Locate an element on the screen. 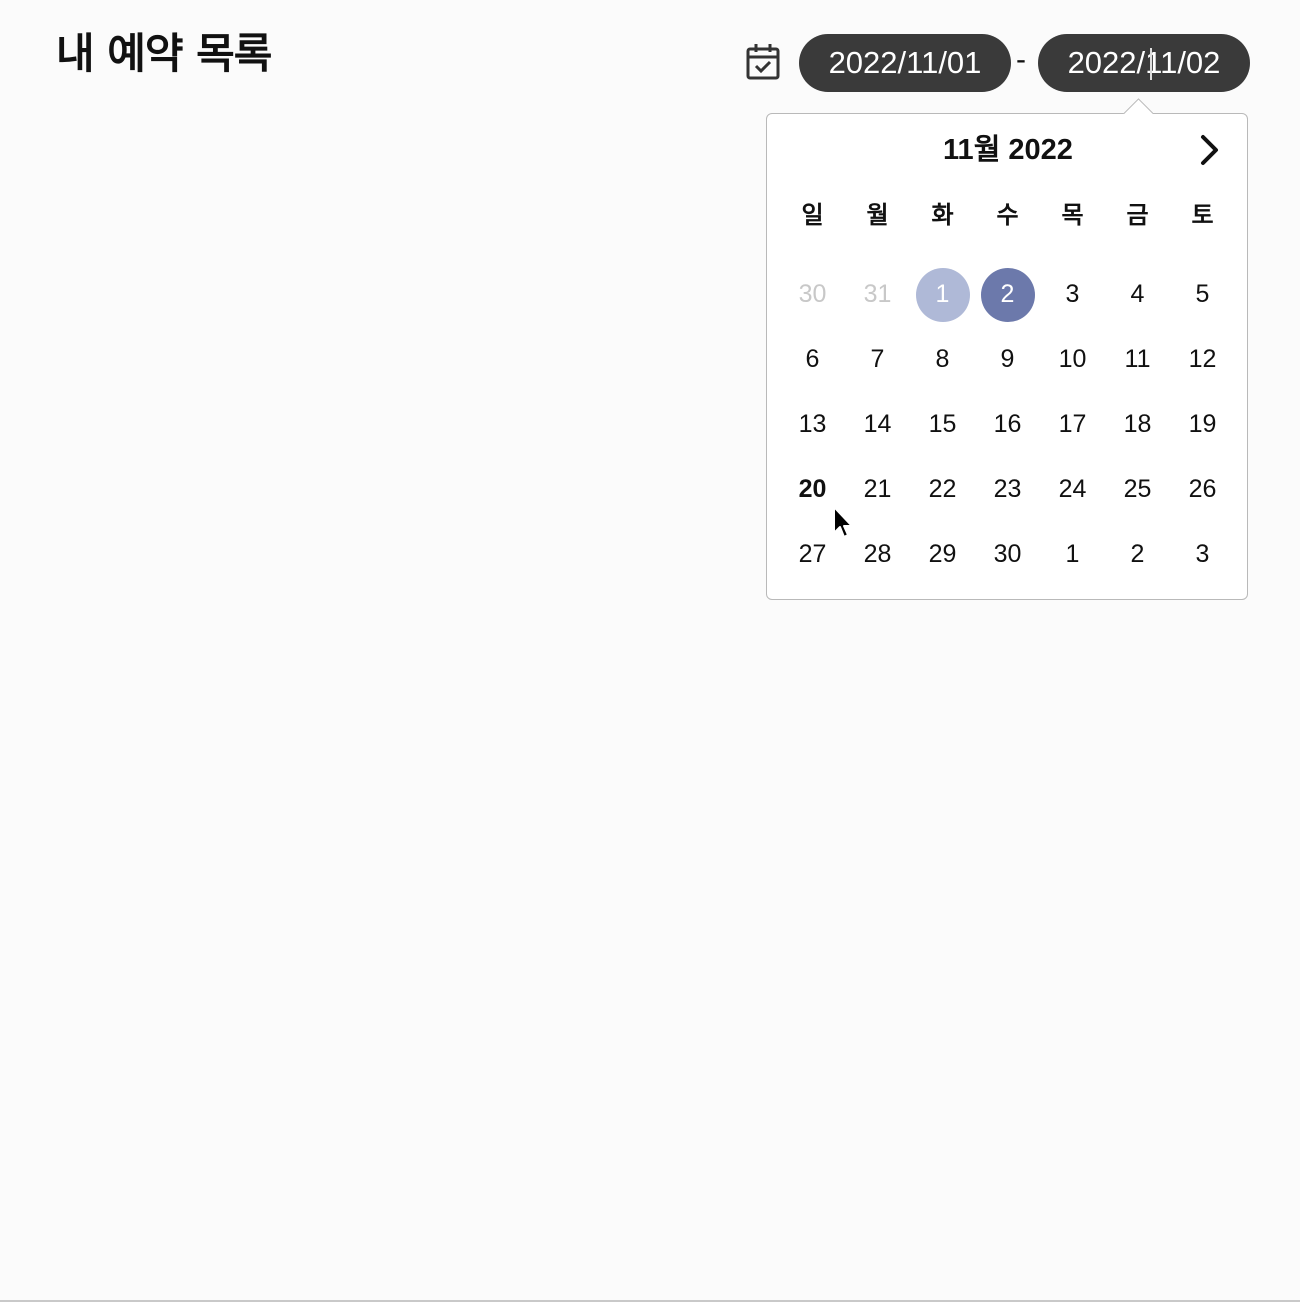 This screenshot has width=1300, height=1302. calendar-day-label: 21 is located at coordinates (877, 489).